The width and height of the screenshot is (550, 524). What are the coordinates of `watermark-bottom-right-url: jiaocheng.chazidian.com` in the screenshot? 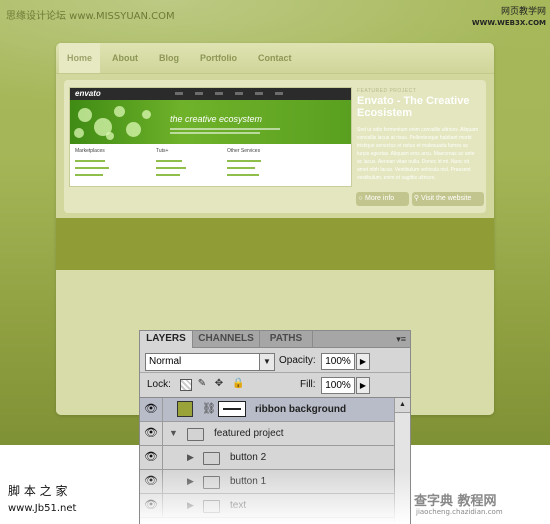 It's located at (459, 512).